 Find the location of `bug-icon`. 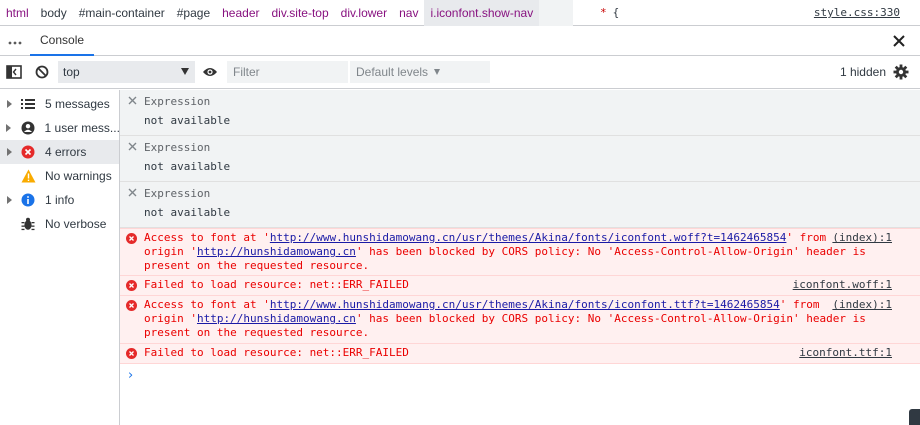

bug-icon is located at coordinates (28, 224).